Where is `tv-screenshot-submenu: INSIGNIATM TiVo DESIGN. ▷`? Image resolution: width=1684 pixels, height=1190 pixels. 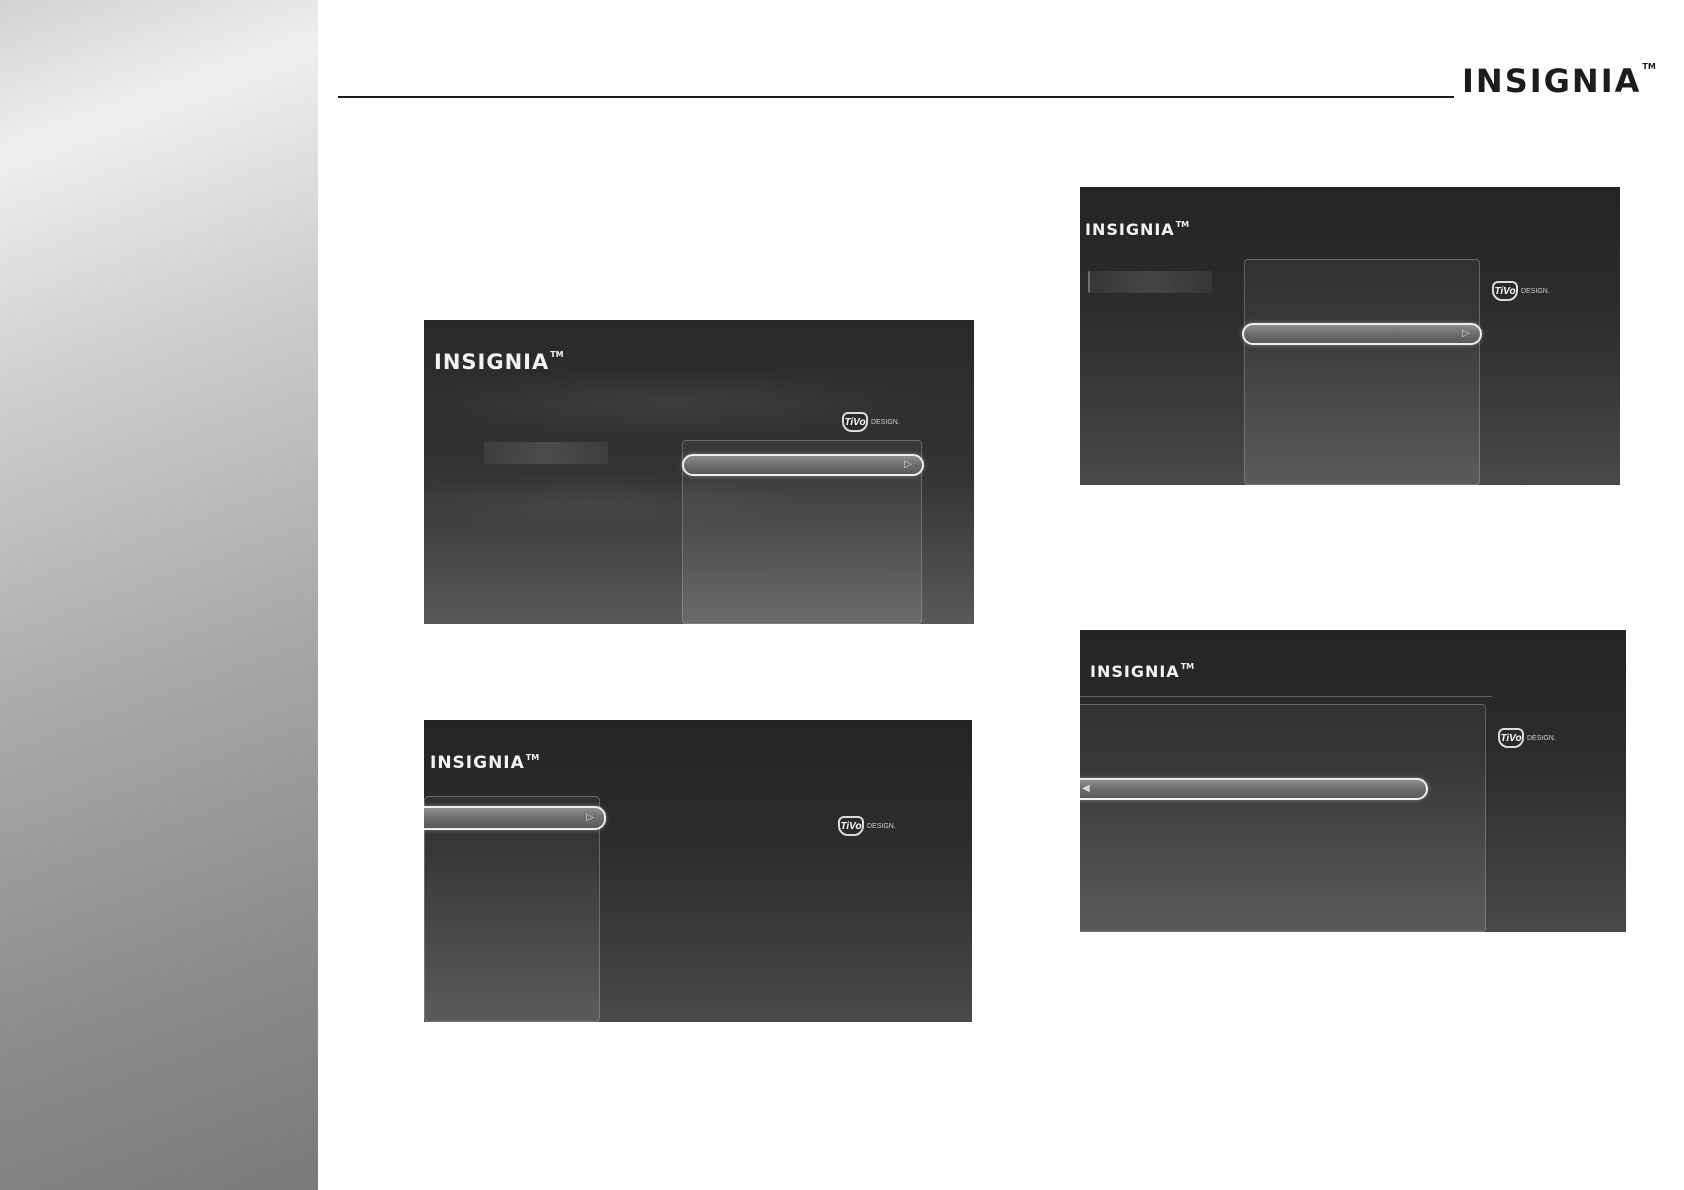 tv-screenshot-submenu: INSIGNIATM TiVo DESIGN. ▷ is located at coordinates (1350, 336).